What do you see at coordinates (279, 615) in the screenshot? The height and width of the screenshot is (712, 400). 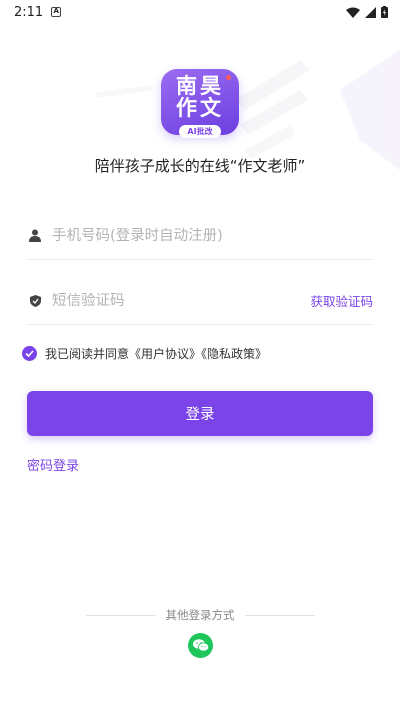 I see `divider-line-right` at bounding box center [279, 615].